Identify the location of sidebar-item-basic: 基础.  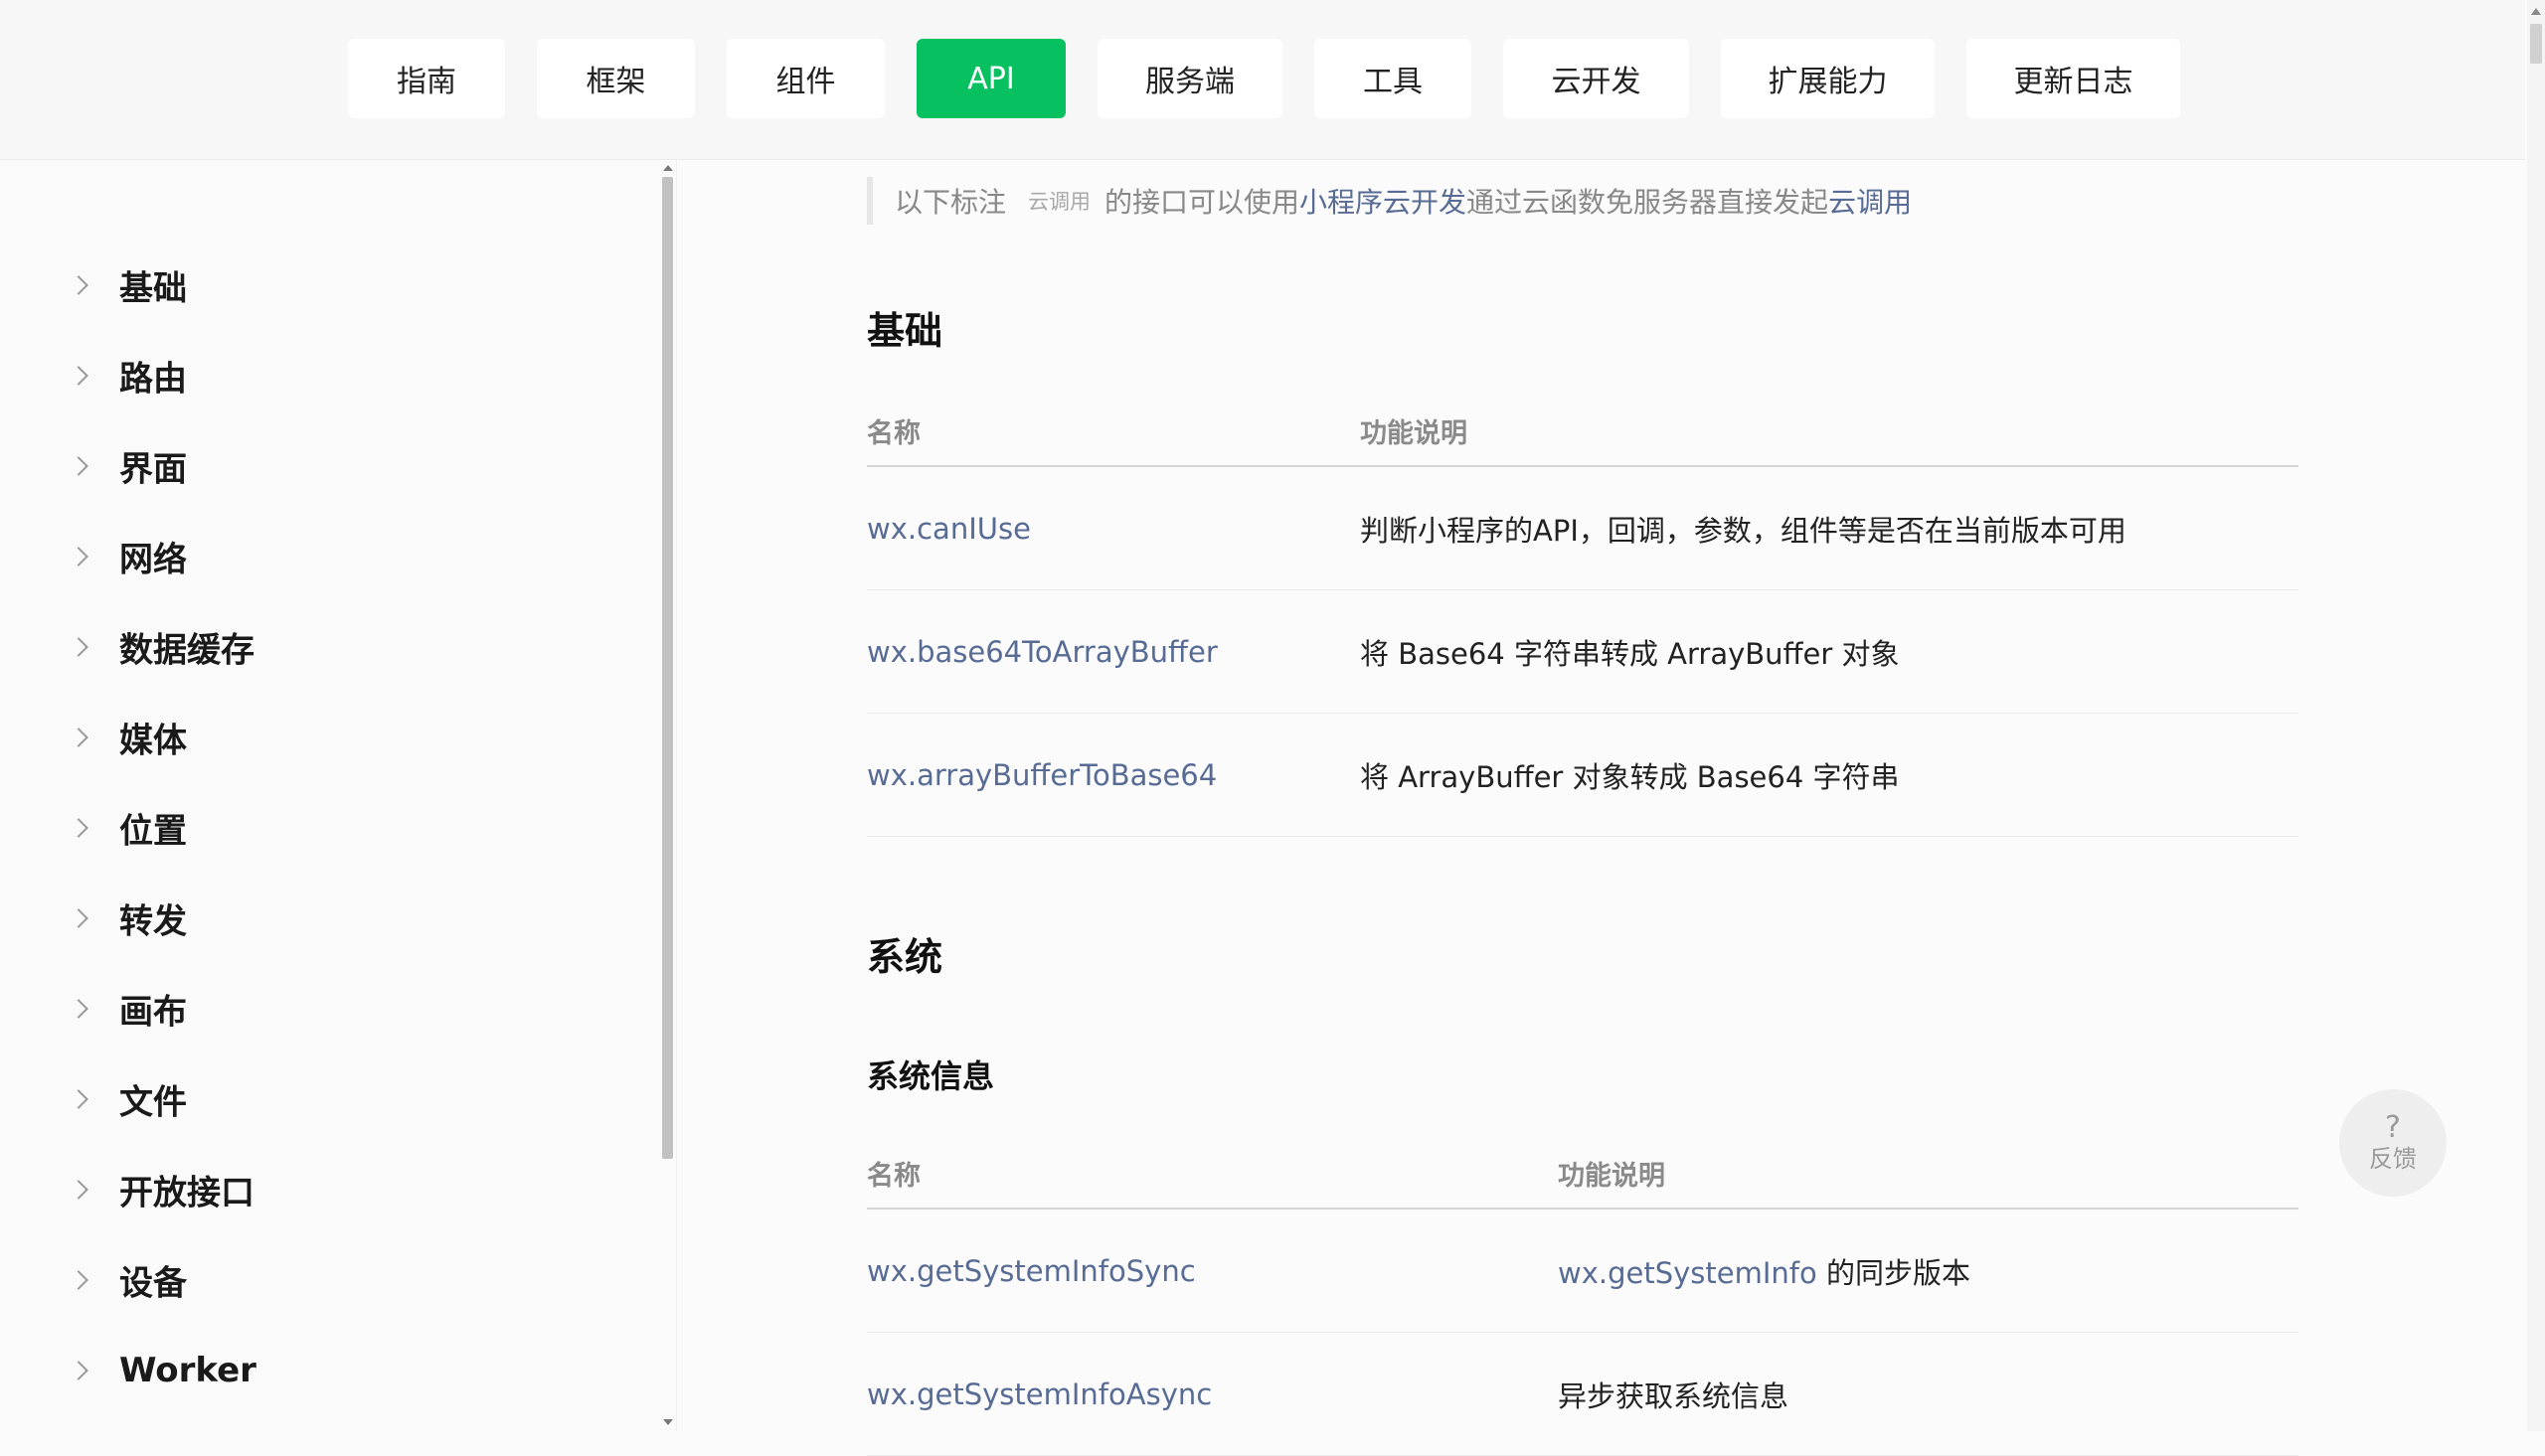
(328, 285).